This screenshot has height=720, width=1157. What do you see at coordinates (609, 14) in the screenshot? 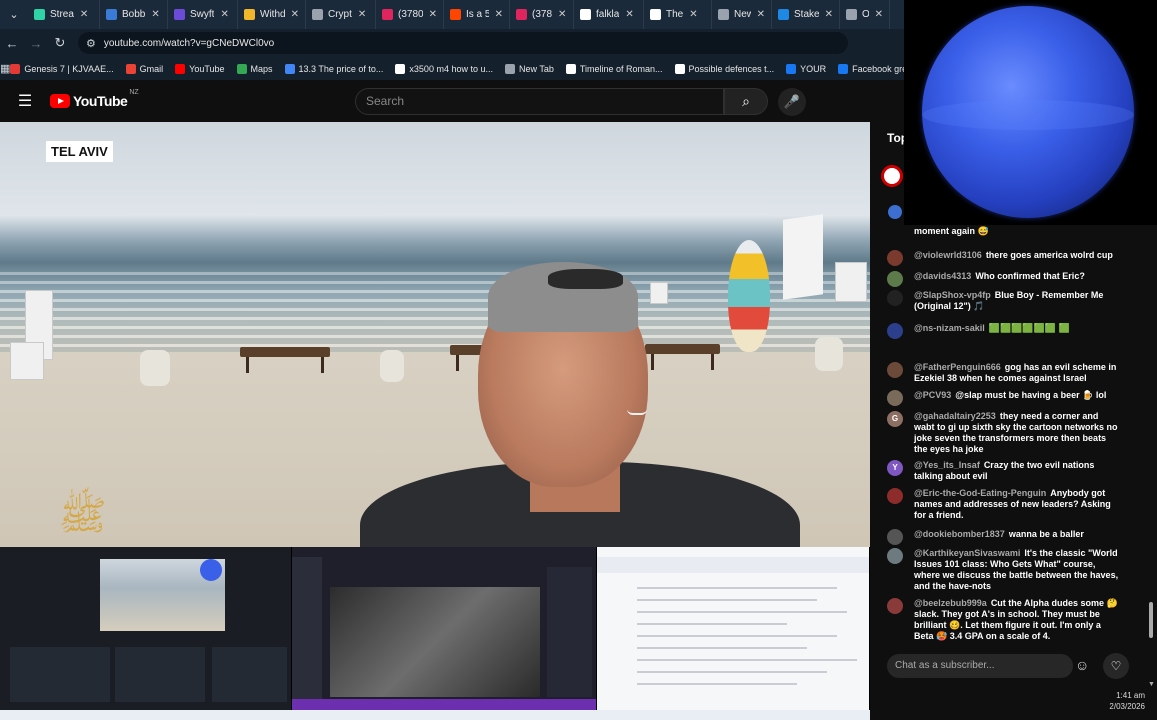
I see `browser-tab: falkla ✕` at bounding box center [609, 14].